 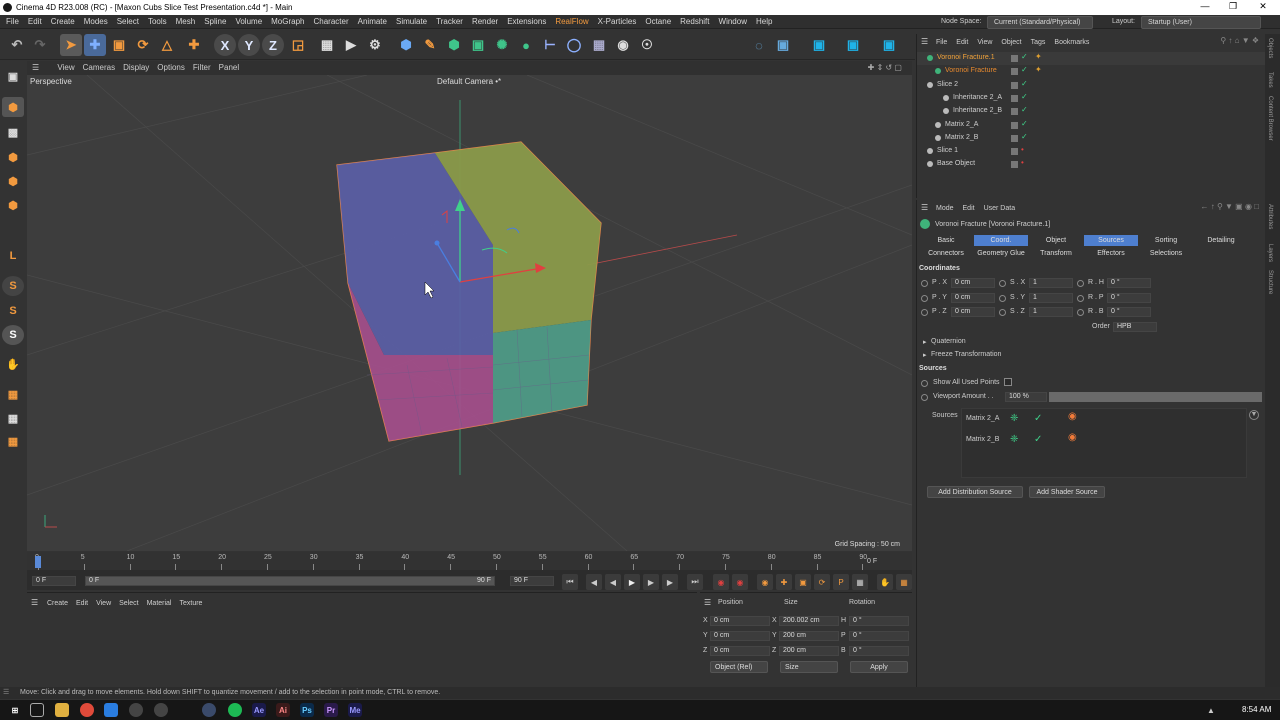 What do you see at coordinates (1270, 80) in the screenshot?
I see `side-tab-takes: Takes` at bounding box center [1270, 80].